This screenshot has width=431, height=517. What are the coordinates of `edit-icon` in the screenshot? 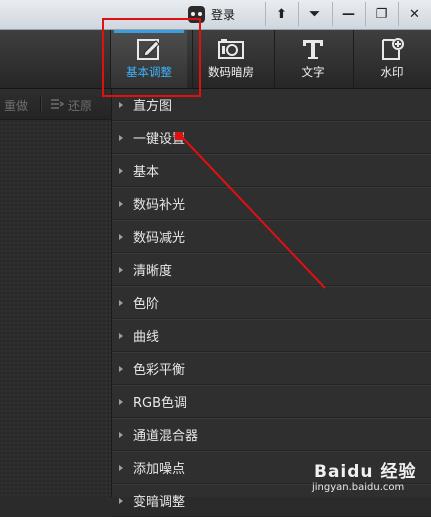 It's located at (149, 49).